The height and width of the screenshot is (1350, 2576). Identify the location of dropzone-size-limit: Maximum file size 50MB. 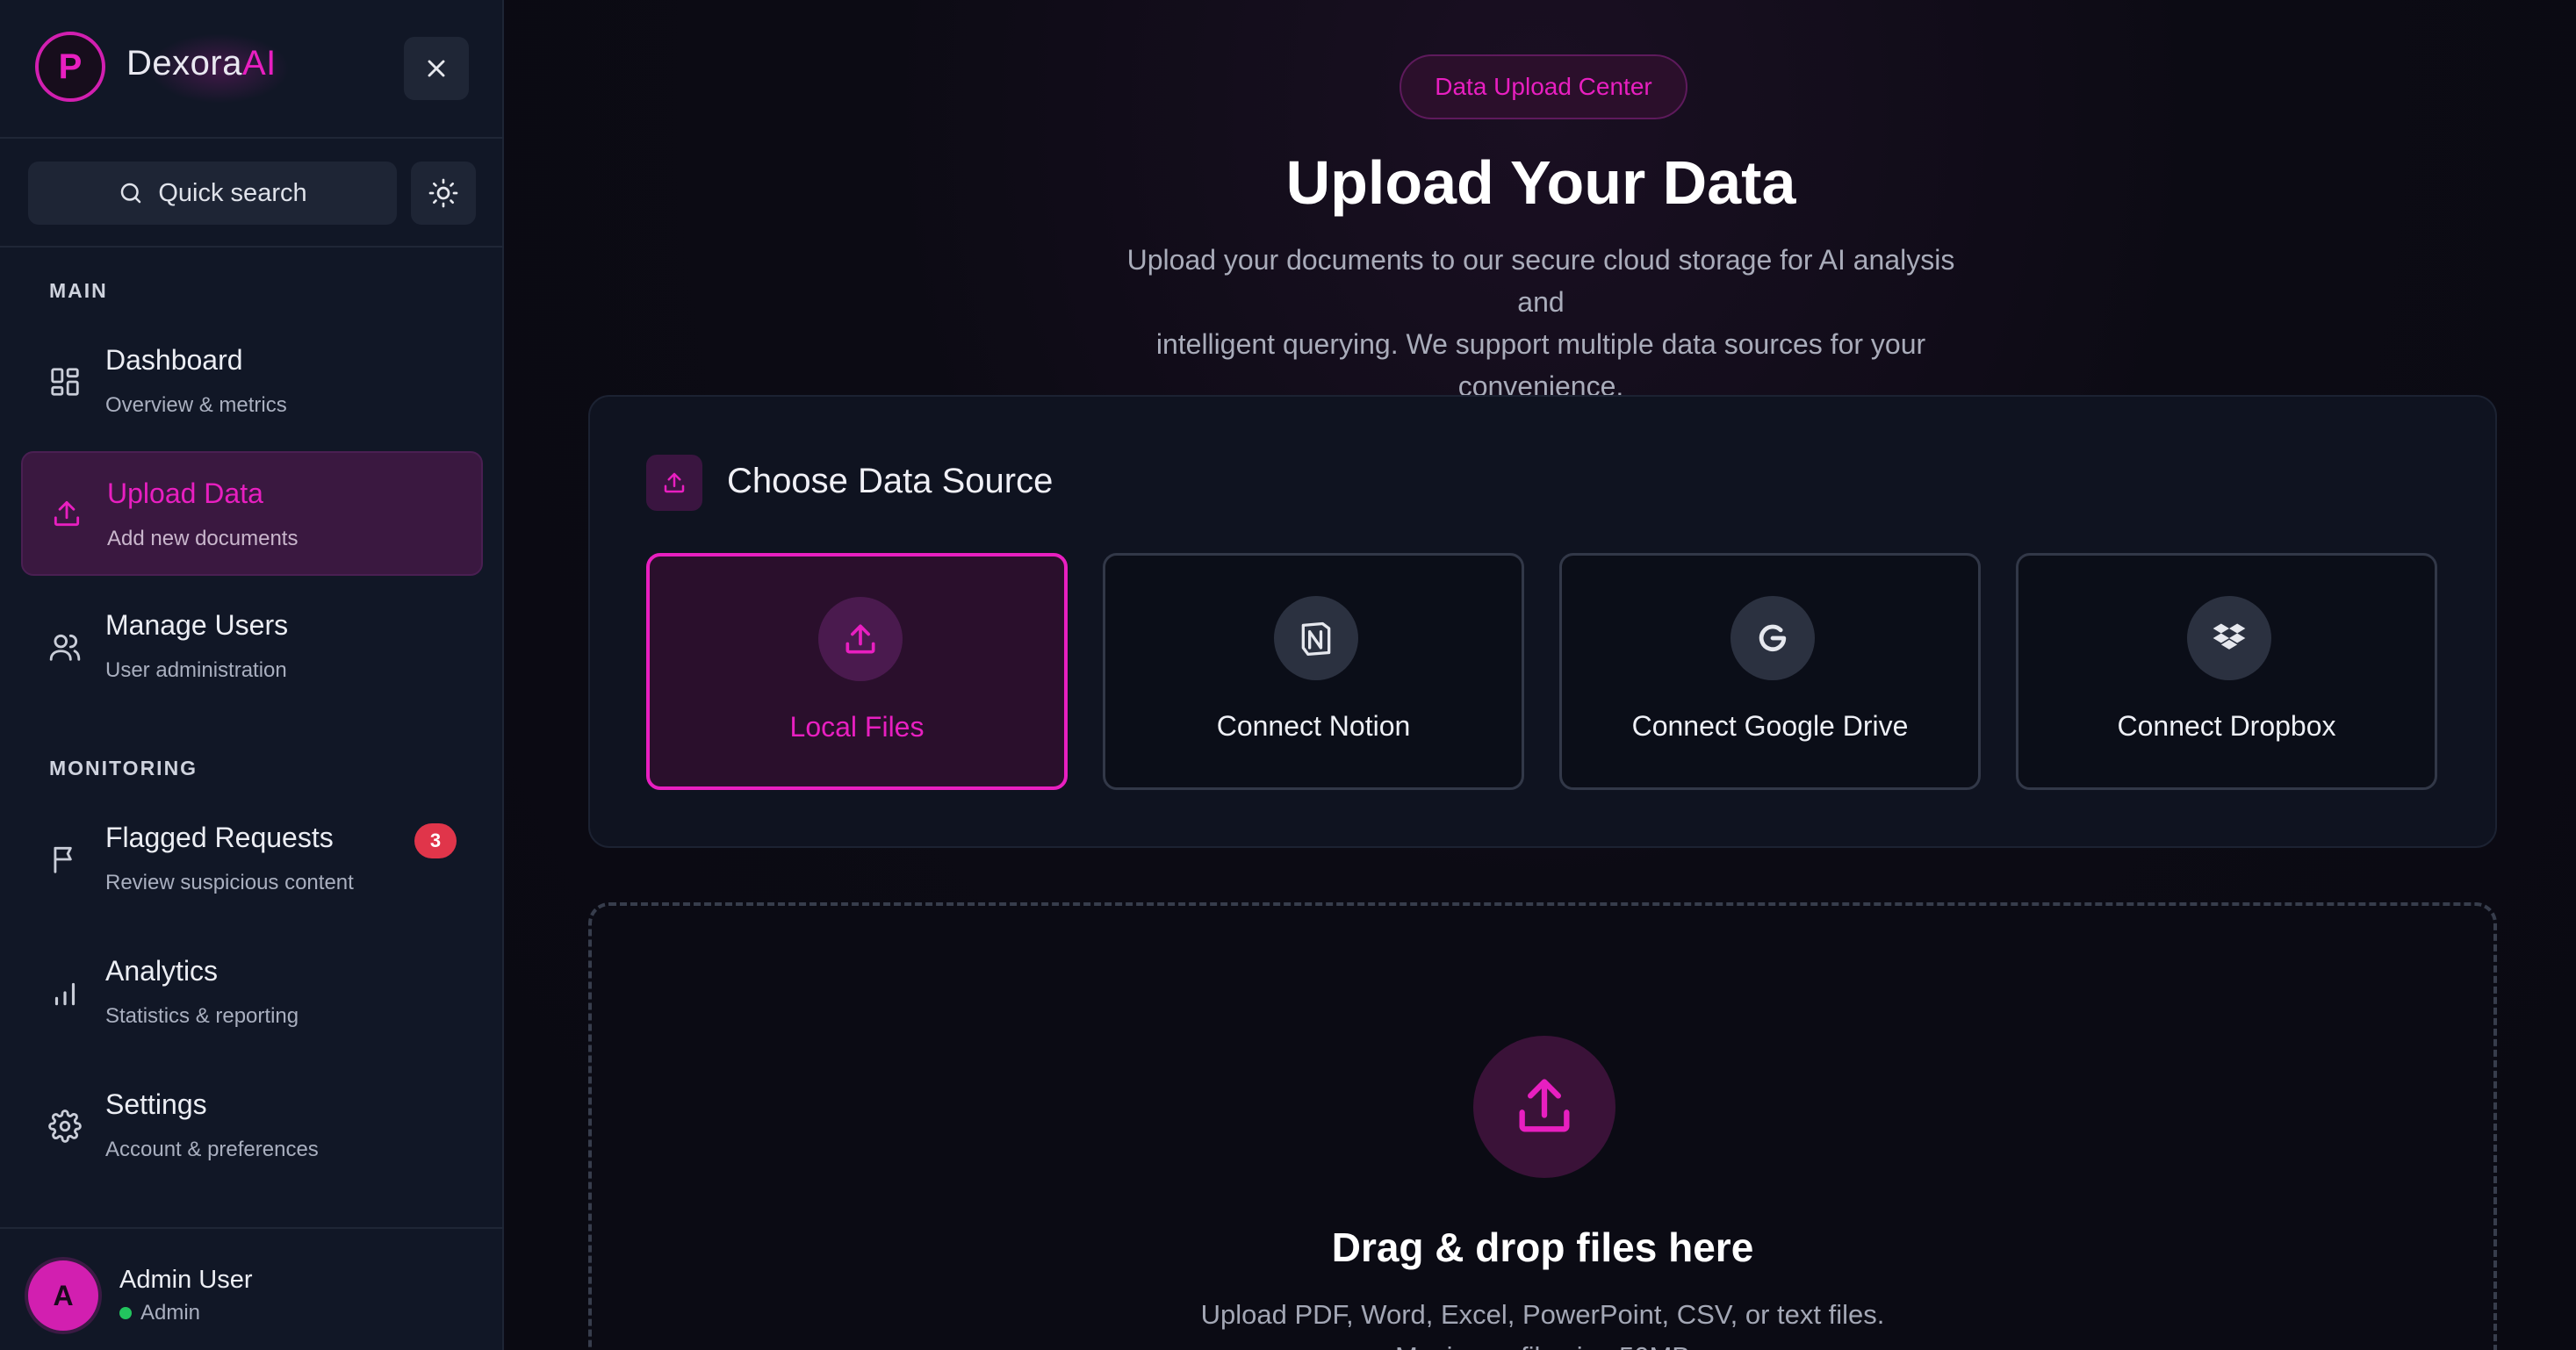
(1542, 1345).